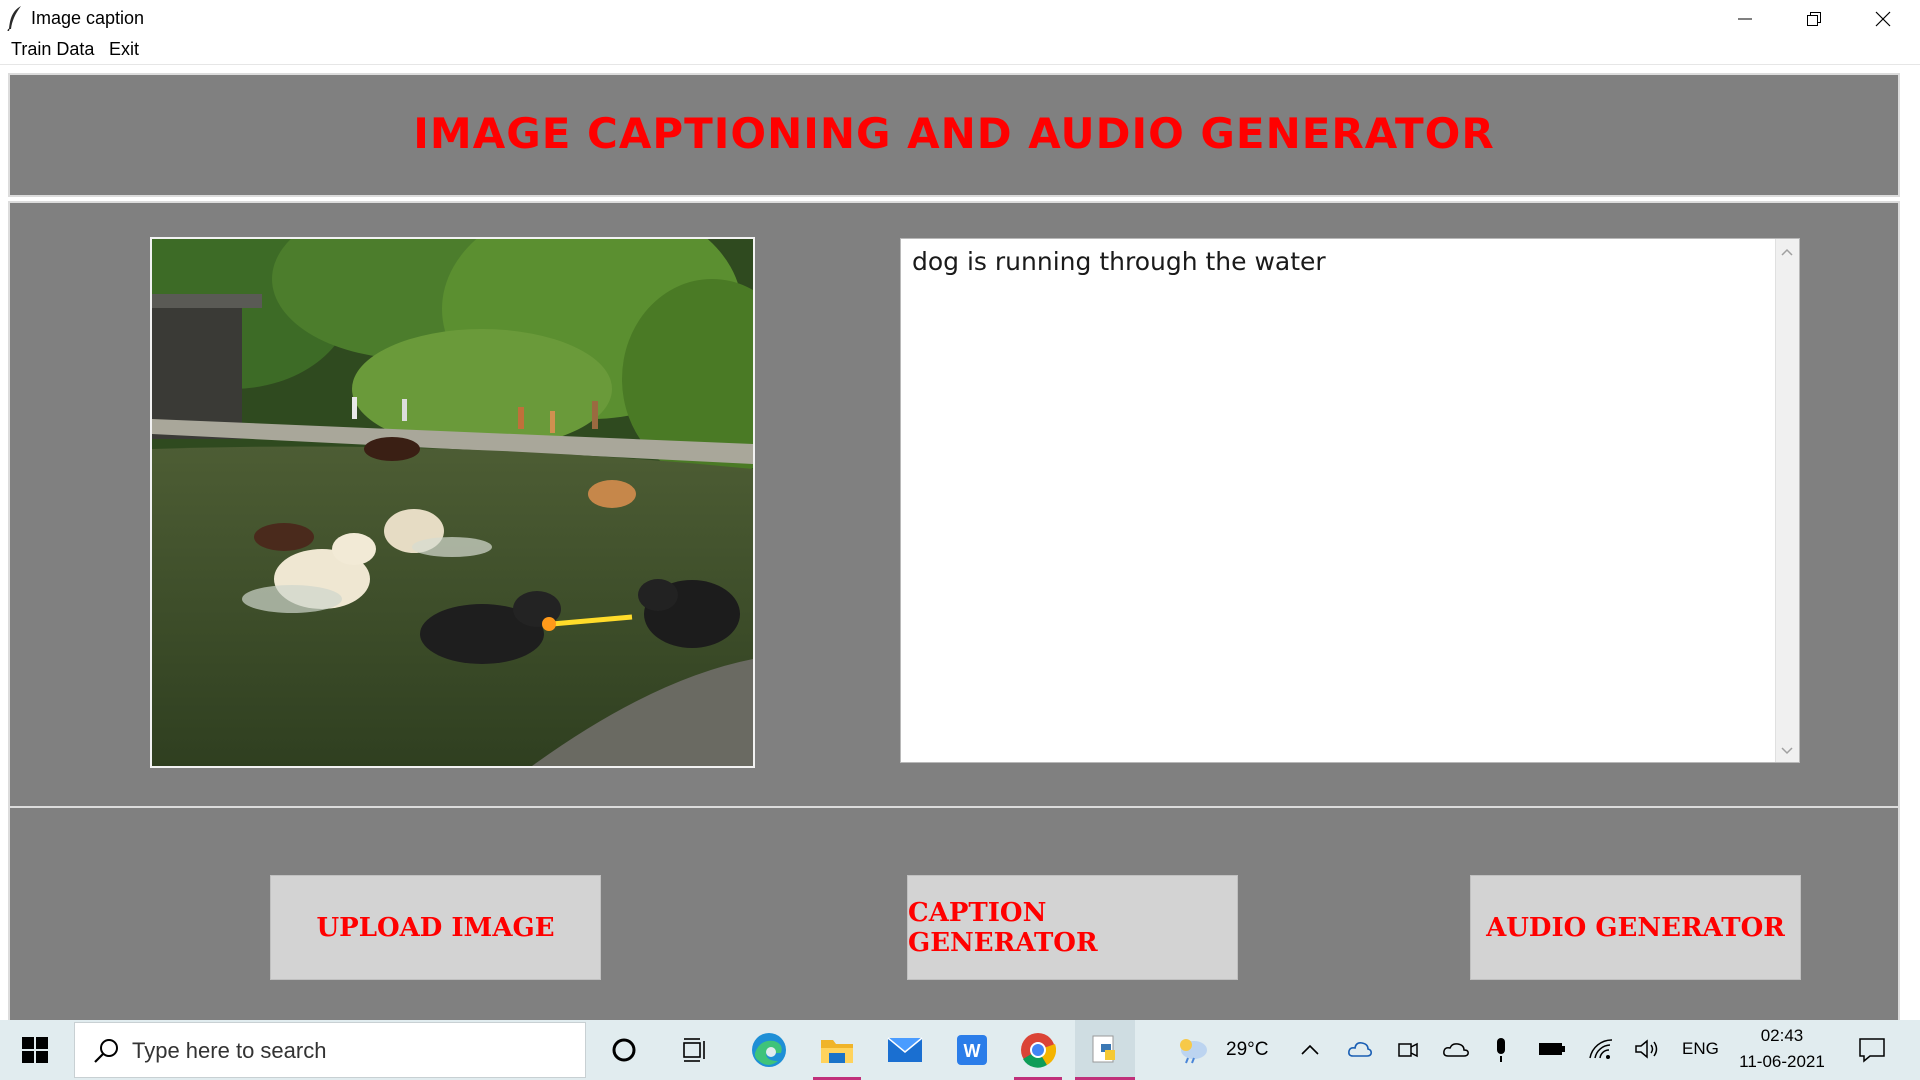 The height and width of the screenshot is (1080, 1920). Describe the element at coordinates (229, 1050) in the screenshot. I see `search-placeholder: Type here to search` at that location.